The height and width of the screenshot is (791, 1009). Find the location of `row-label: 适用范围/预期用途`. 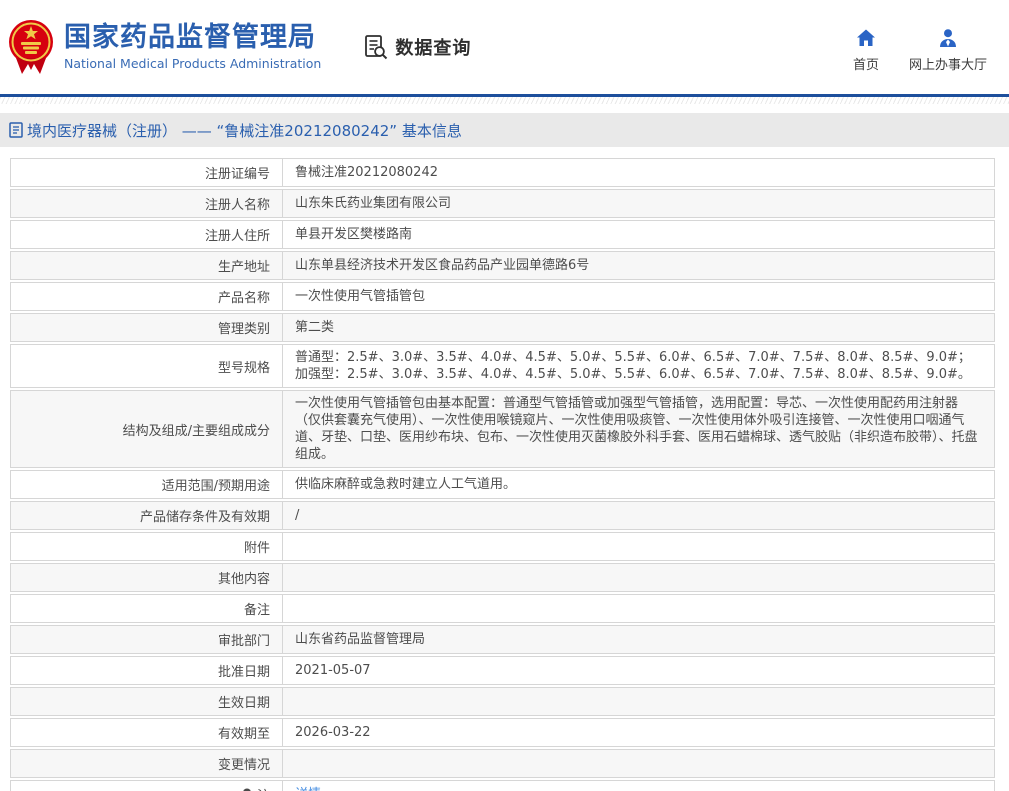

row-label: 适用范围/预期用途 is located at coordinates (147, 484).